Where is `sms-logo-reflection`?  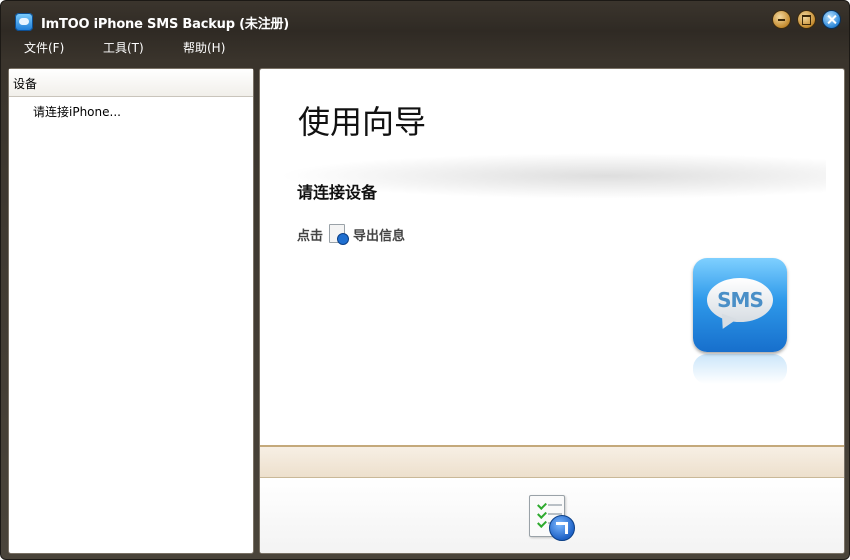 sms-logo-reflection is located at coordinates (740, 369).